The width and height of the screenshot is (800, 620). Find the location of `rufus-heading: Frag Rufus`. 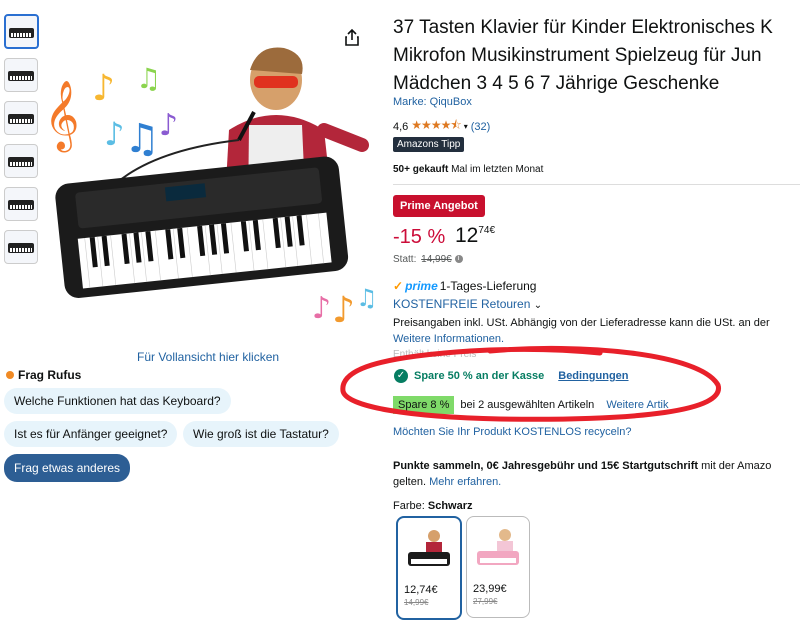

rufus-heading: Frag Rufus is located at coordinates (43, 375).